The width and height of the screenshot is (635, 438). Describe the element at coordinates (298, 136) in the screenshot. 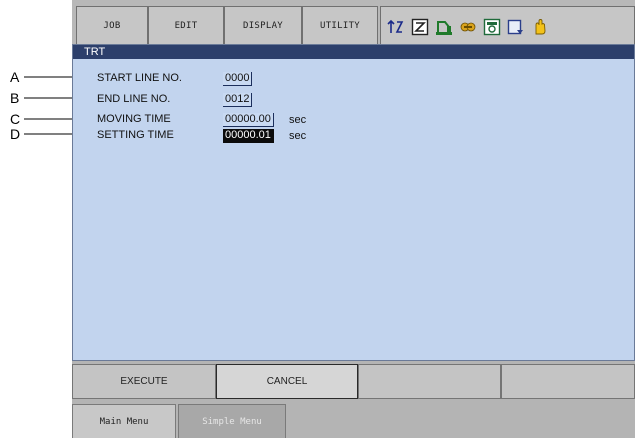

I see `setting-time-unit: sec` at that location.